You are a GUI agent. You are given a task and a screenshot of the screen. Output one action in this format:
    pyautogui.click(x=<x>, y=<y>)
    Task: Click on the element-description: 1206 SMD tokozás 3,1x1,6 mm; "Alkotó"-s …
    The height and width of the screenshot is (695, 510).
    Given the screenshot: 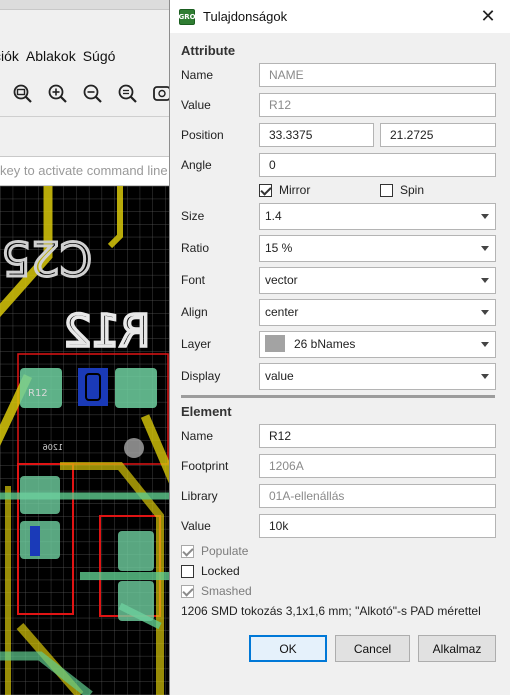 What is the action you would take?
    pyautogui.click(x=331, y=611)
    